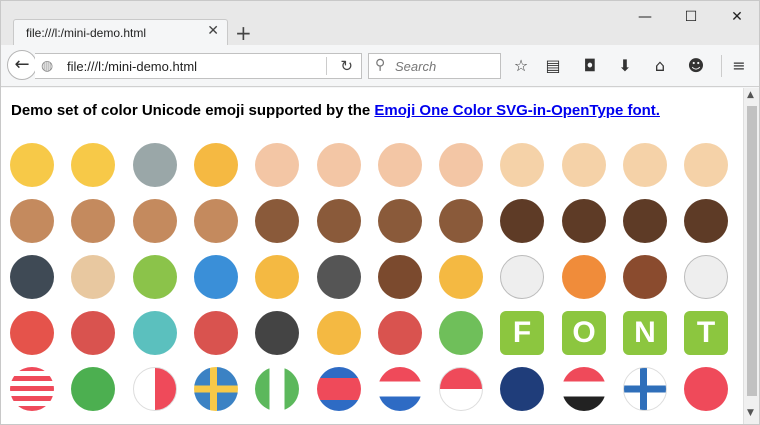  Describe the element at coordinates (156, 278) in the screenshot. I see `snail-emoji` at that location.